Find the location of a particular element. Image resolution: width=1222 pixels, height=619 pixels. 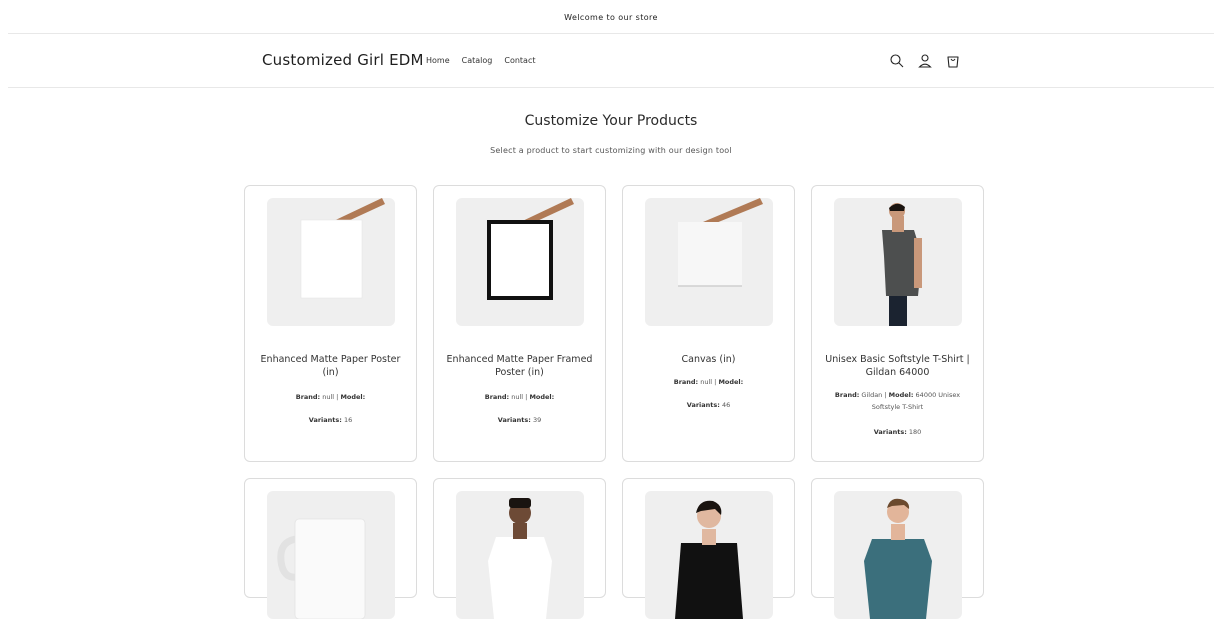

product-variants: Variants: 16 is located at coordinates (330, 420).